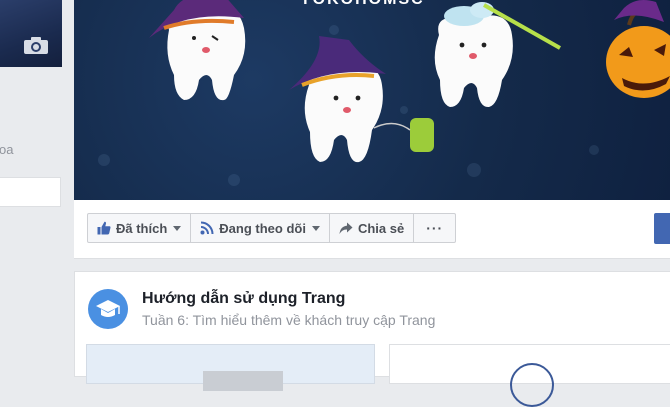 This screenshot has height=407, width=670. Describe the element at coordinates (381, 228) in the screenshot. I see `share-button-label: Chia sẻ` at that location.